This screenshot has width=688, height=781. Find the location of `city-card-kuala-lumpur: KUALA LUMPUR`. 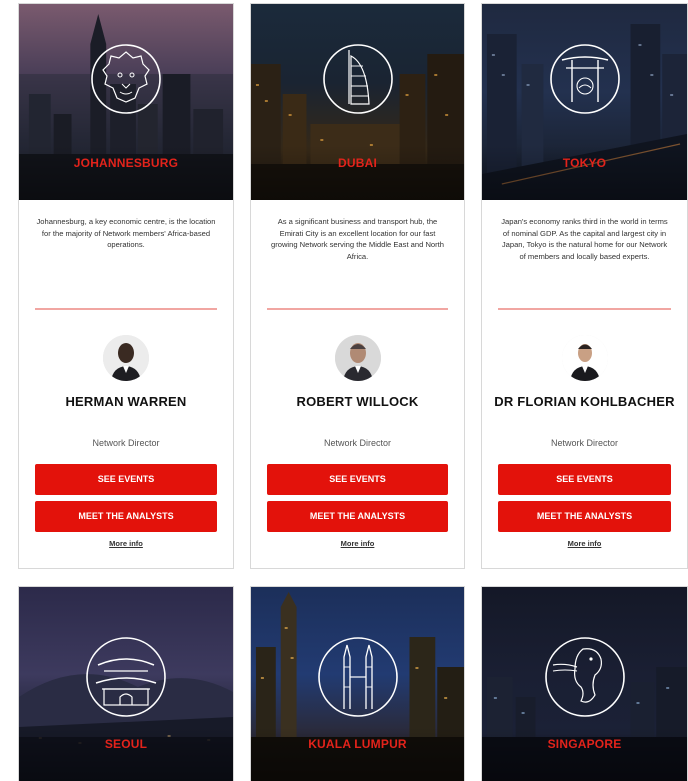

city-card-kuala-lumpur: KUALA LUMPUR is located at coordinates (357, 683).